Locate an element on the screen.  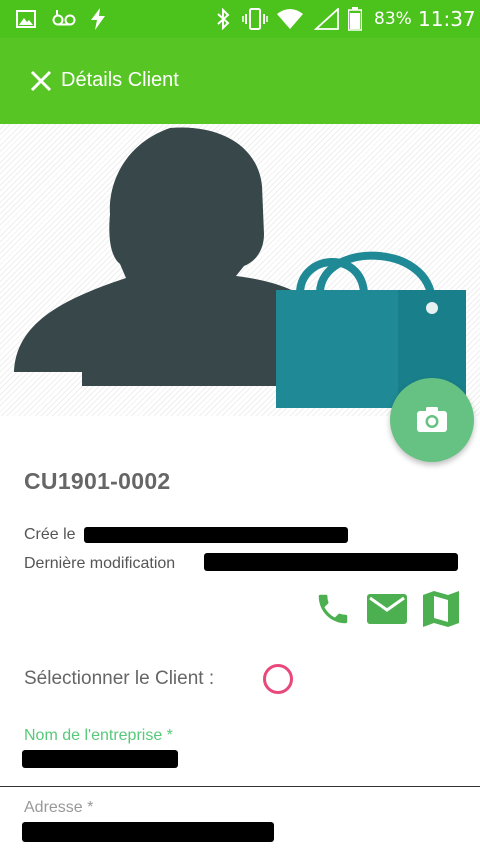
flash-icon is located at coordinates (98, 19).